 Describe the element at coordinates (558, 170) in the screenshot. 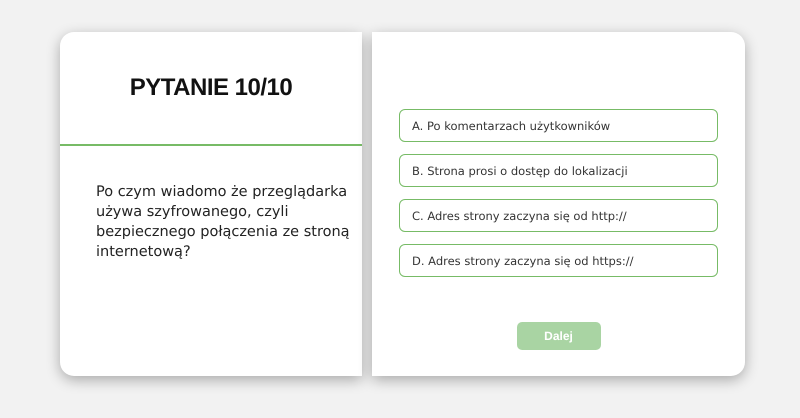

I see `answer-option: B. Strona prosi o dostęp do lokalizacji` at that location.